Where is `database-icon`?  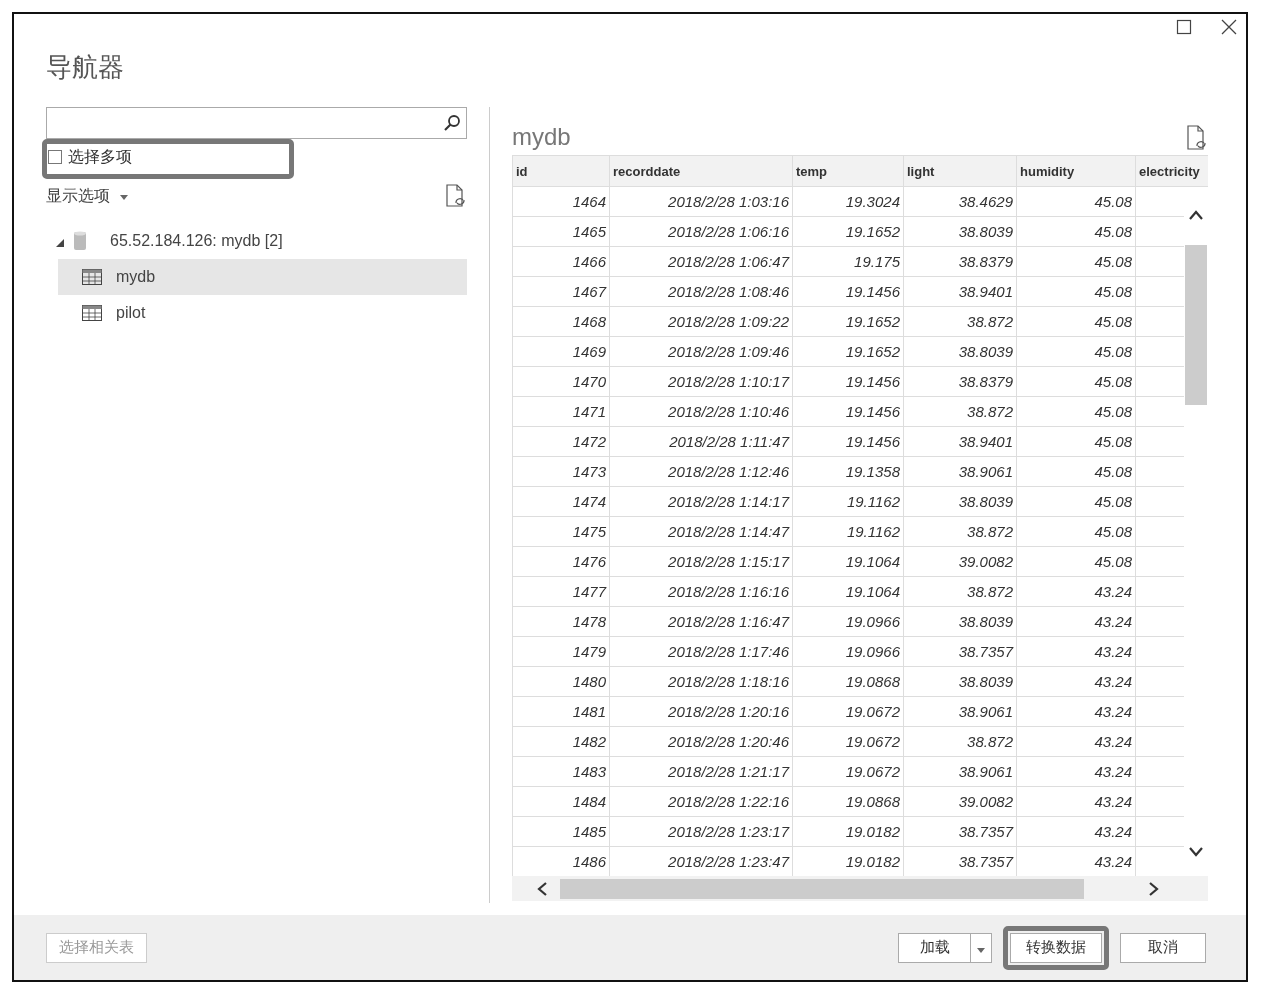
database-icon is located at coordinates (80, 241).